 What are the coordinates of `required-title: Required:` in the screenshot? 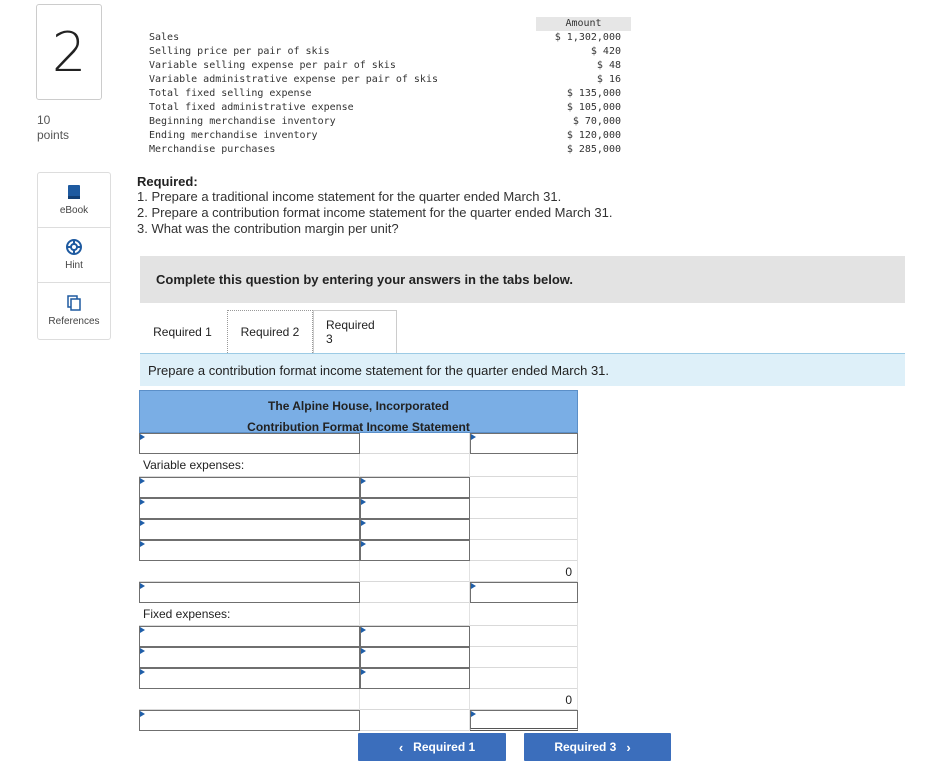 It's located at (167, 181).